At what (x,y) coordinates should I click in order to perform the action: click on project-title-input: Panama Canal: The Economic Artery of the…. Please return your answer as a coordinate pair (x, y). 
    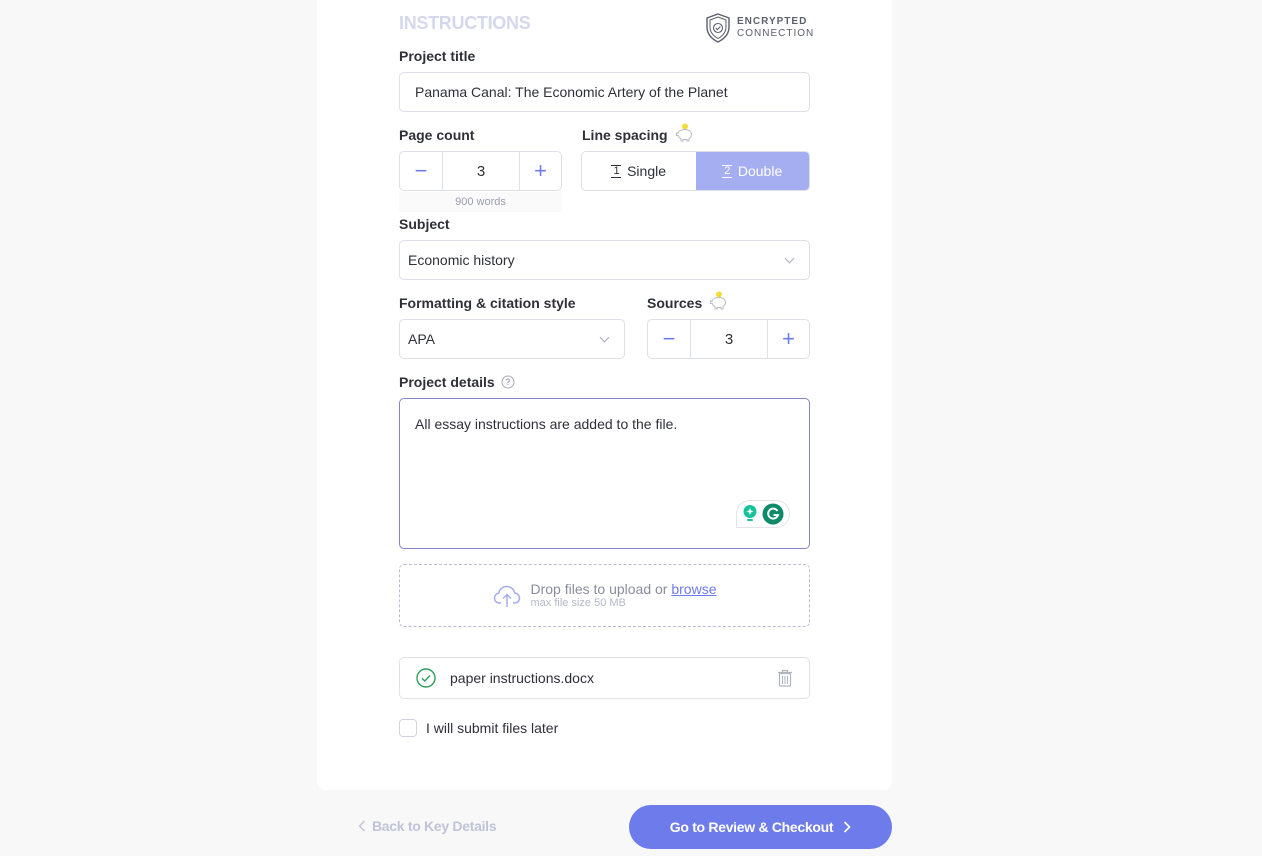
    Looking at the image, I should click on (604, 92).